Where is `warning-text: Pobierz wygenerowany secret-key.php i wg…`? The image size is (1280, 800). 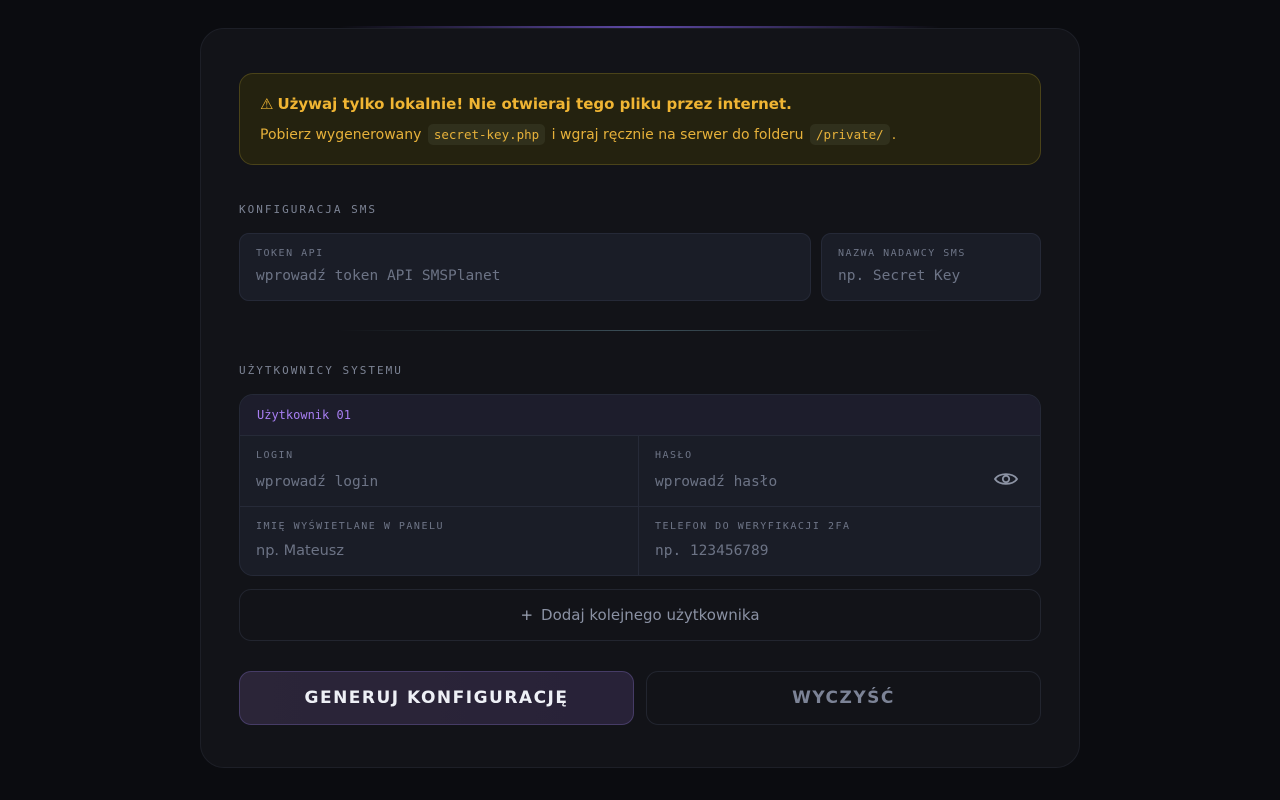
warning-text: Pobierz wygenerowany secret-key.php i wg… is located at coordinates (578, 134).